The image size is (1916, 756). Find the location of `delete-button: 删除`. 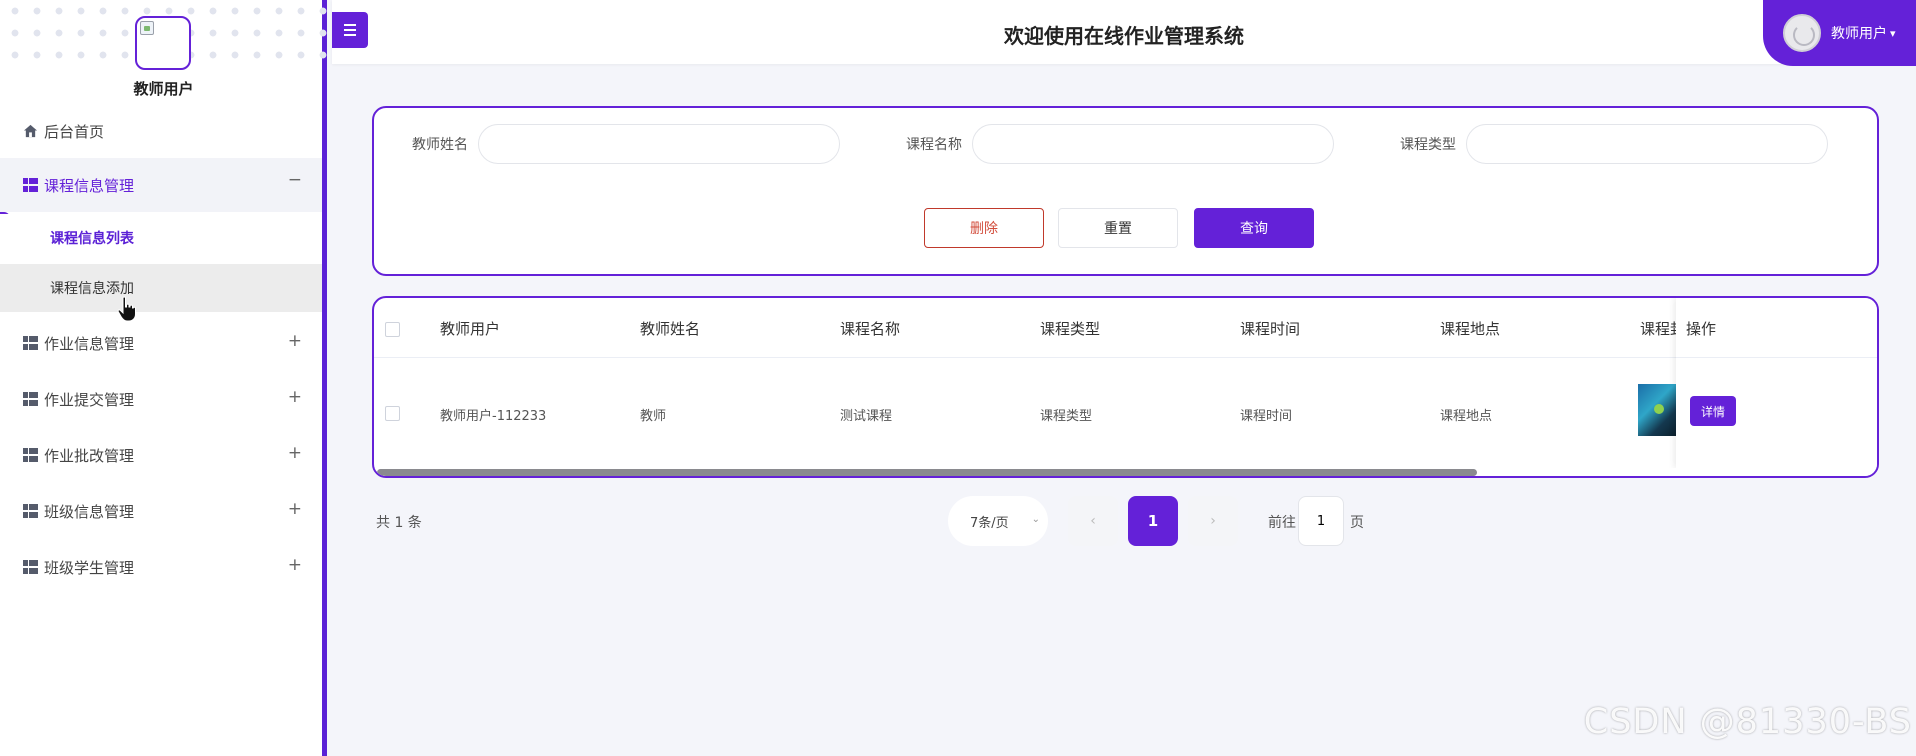

delete-button: 删除 is located at coordinates (984, 228).